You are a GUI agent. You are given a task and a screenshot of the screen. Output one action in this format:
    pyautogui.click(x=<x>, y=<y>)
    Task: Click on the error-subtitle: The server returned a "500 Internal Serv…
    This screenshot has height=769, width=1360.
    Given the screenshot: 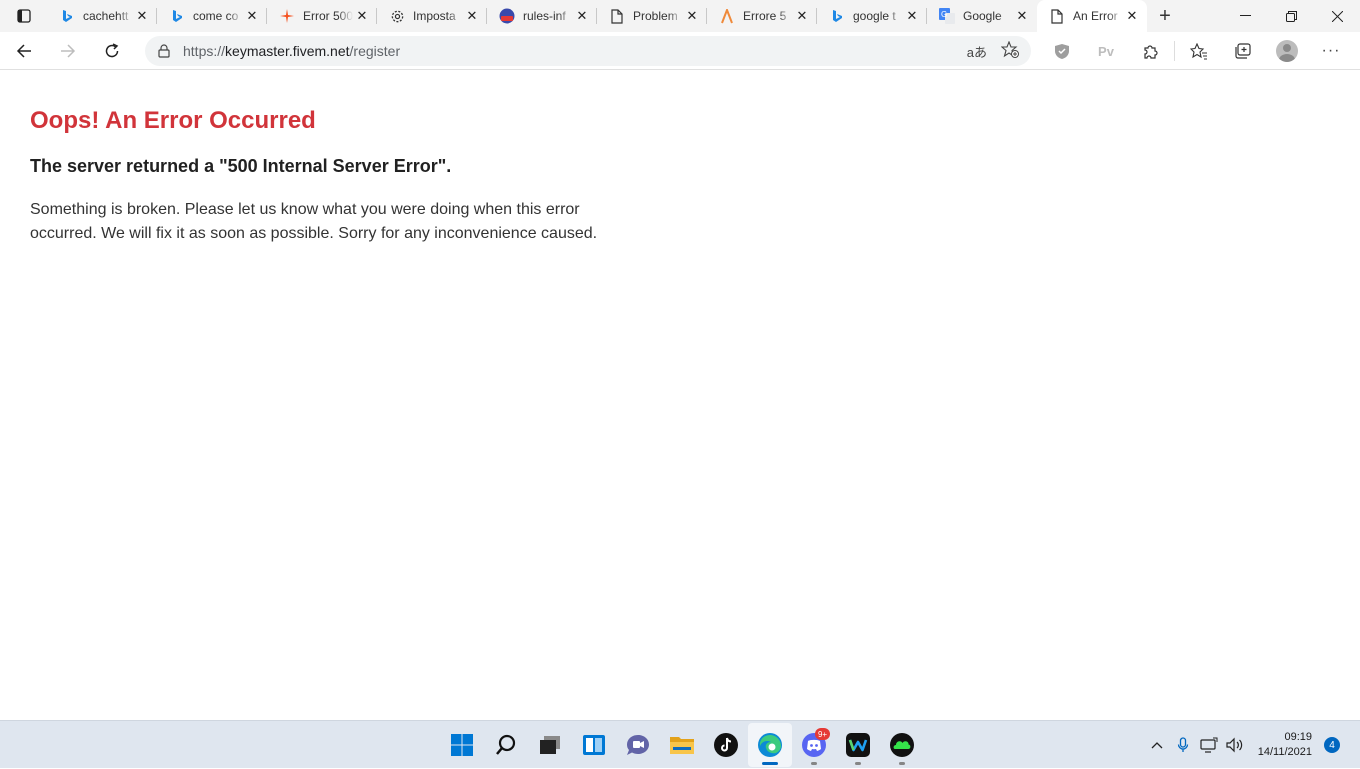 What is the action you would take?
    pyautogui.click(x=241, y=166)
    